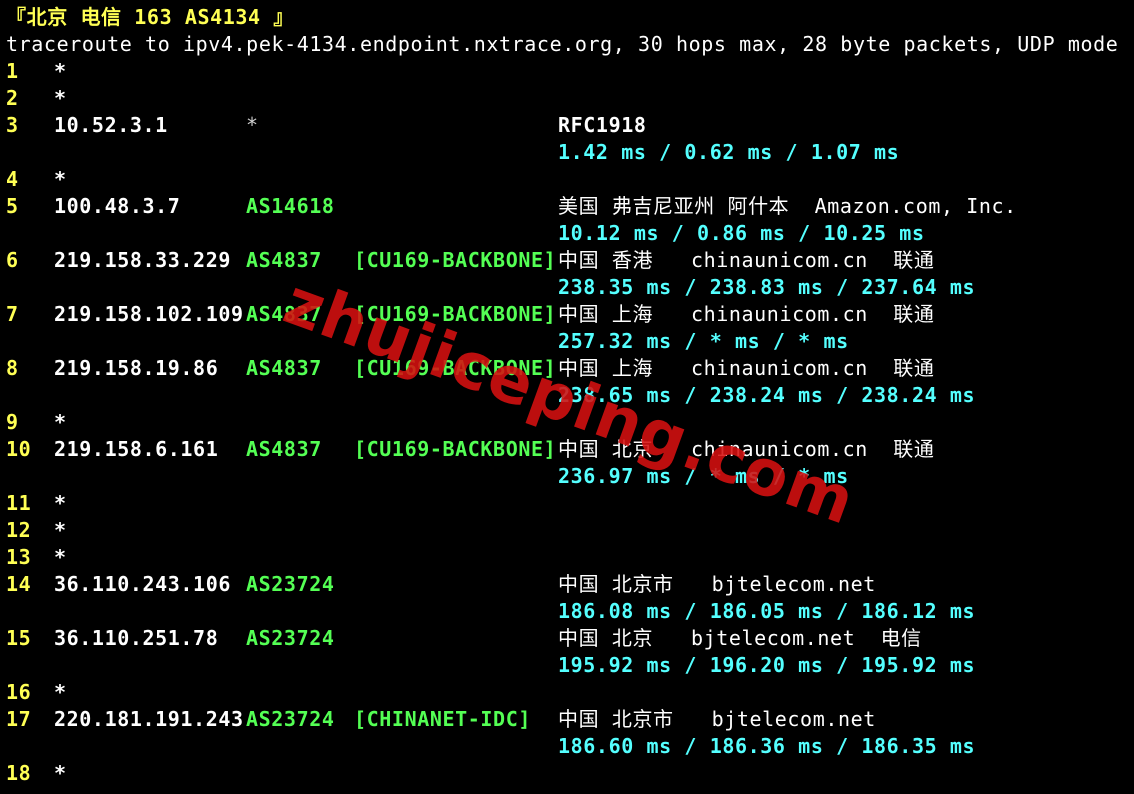  I want to click on hop-network-tag: [CHINANET-IDC], so click(442, 719).